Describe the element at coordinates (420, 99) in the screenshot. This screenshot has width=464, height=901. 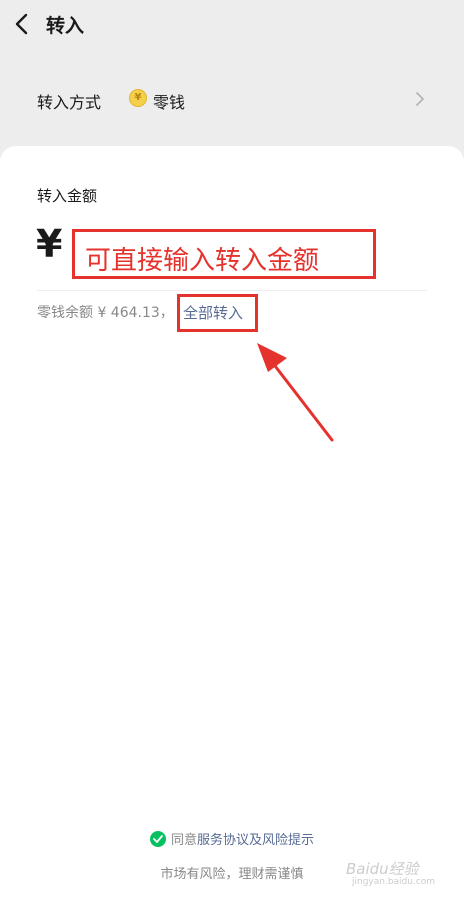
I see `chevron-right-icon` at that location.